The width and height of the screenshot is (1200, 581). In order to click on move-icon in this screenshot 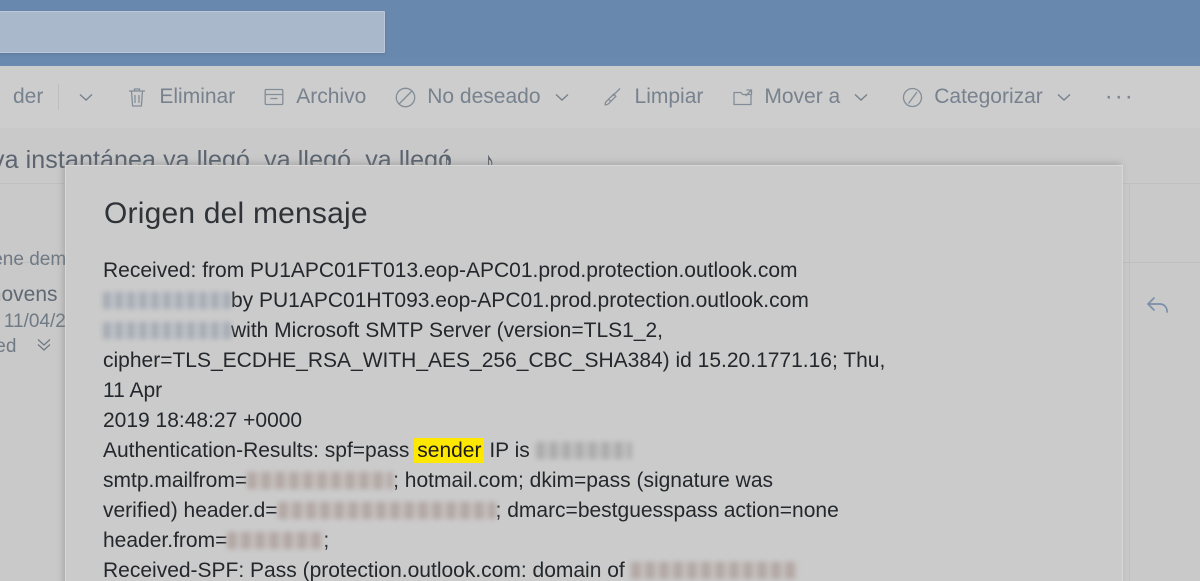, I will do `click(742, 97)`.